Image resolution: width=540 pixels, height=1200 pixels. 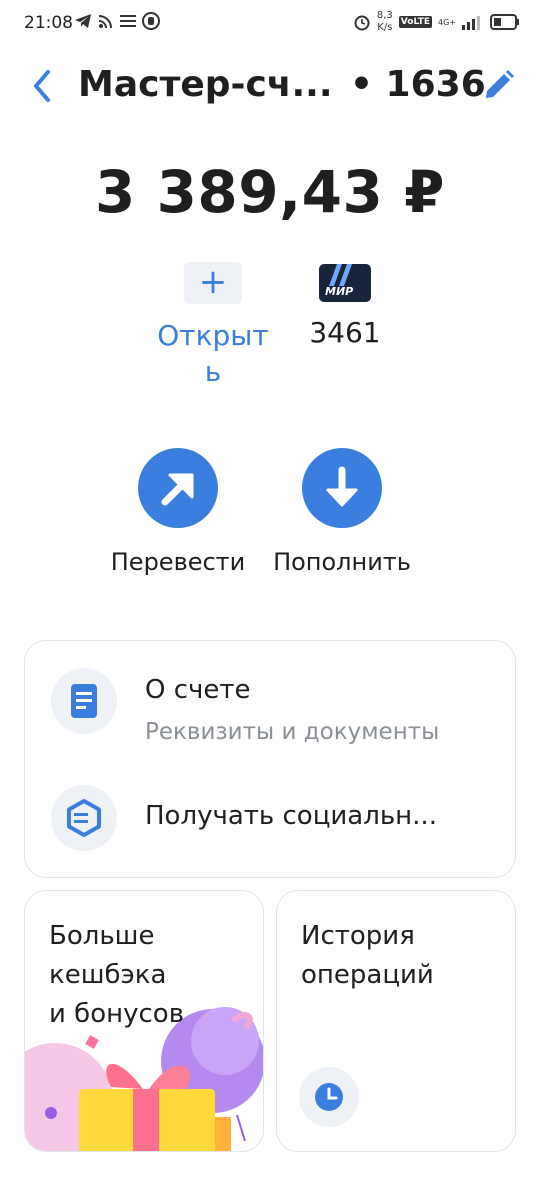 I want to click on hand-icon, so click(x=151, y=21).